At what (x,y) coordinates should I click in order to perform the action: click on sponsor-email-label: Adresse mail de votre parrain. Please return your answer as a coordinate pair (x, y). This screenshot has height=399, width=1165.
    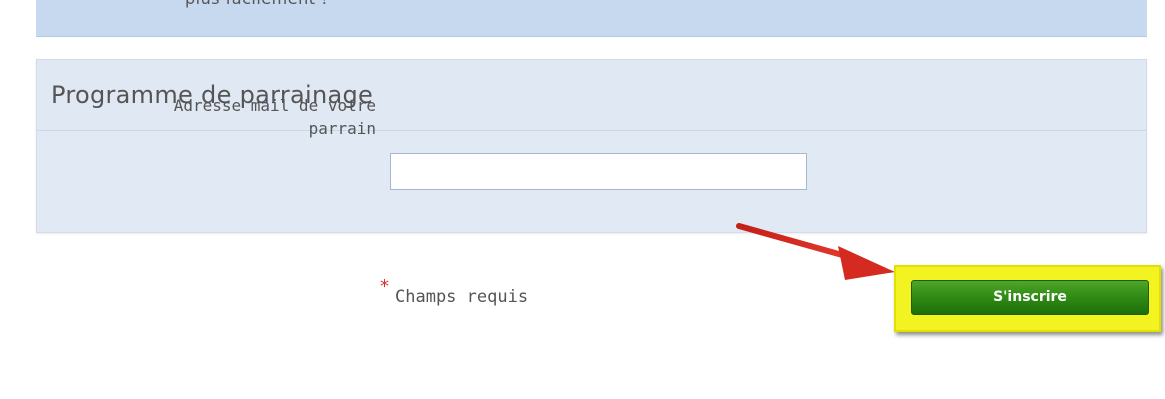
    Looking at the image, I should click on (223, 117).